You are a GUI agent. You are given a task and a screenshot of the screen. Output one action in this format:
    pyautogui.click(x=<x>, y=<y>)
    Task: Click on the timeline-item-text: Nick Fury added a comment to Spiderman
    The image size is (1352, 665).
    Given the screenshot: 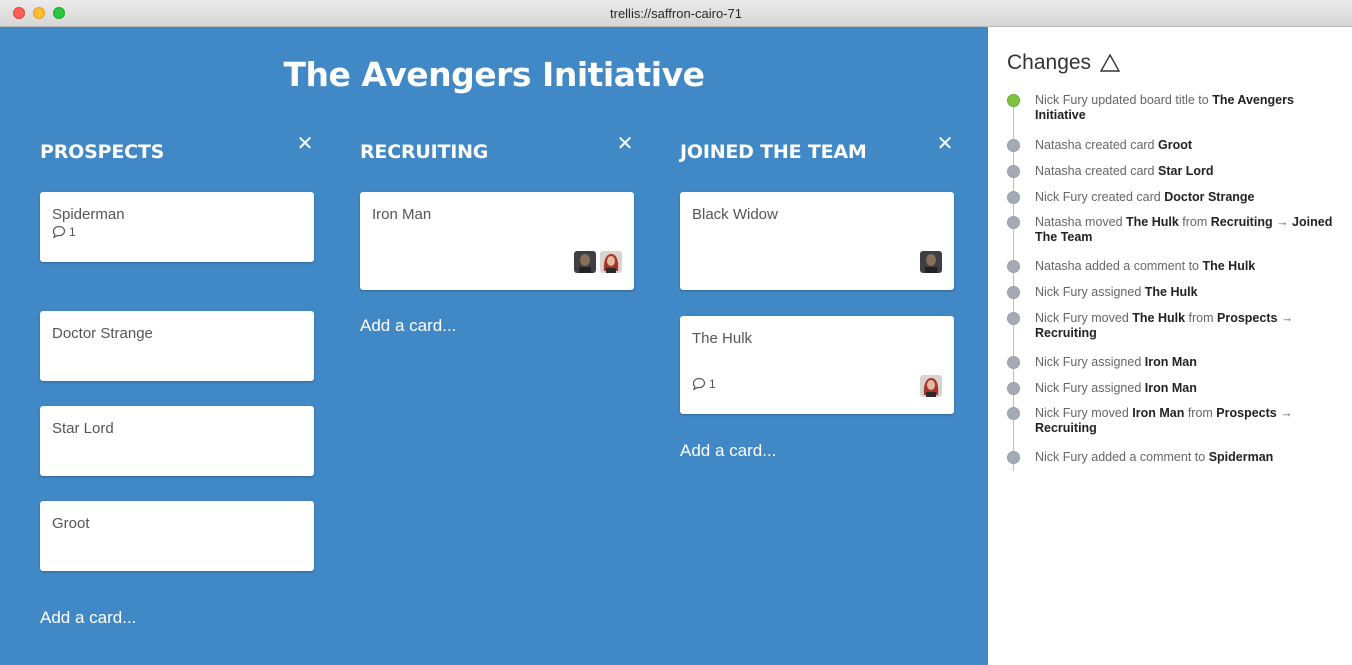 What is the action you would take?
    pyautogui.click(x=1186, y=457)
    